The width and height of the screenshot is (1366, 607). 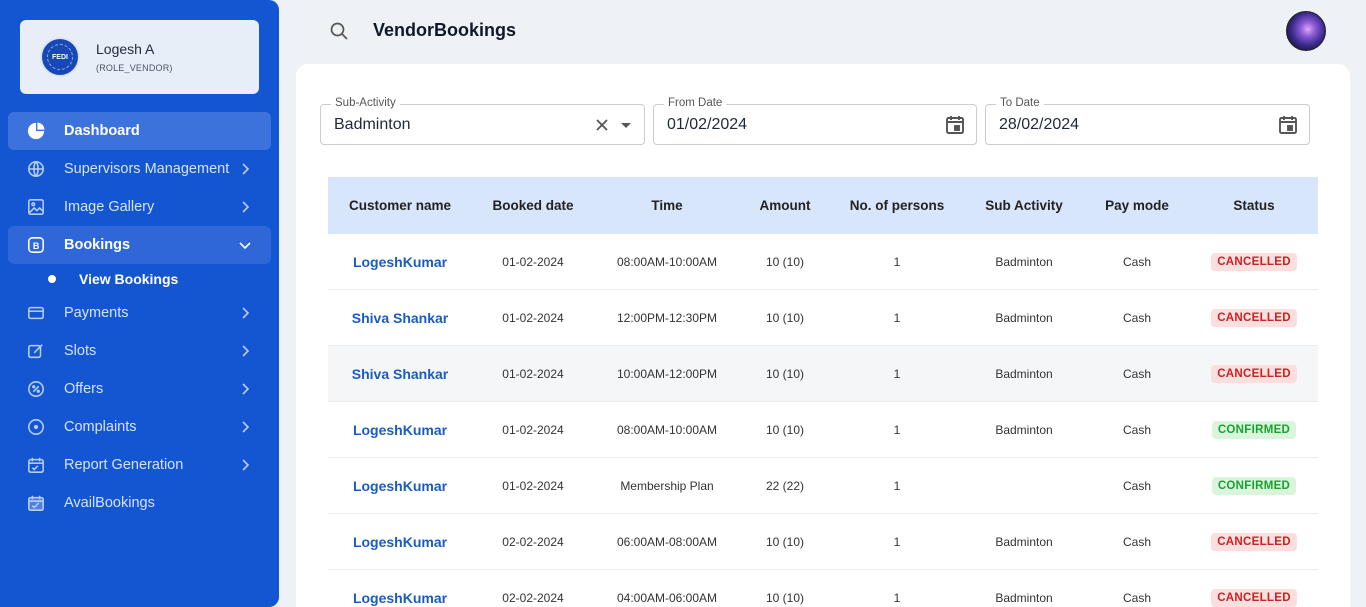 I want to click on column-header-amount: Amount, so click(x=785, y=205).